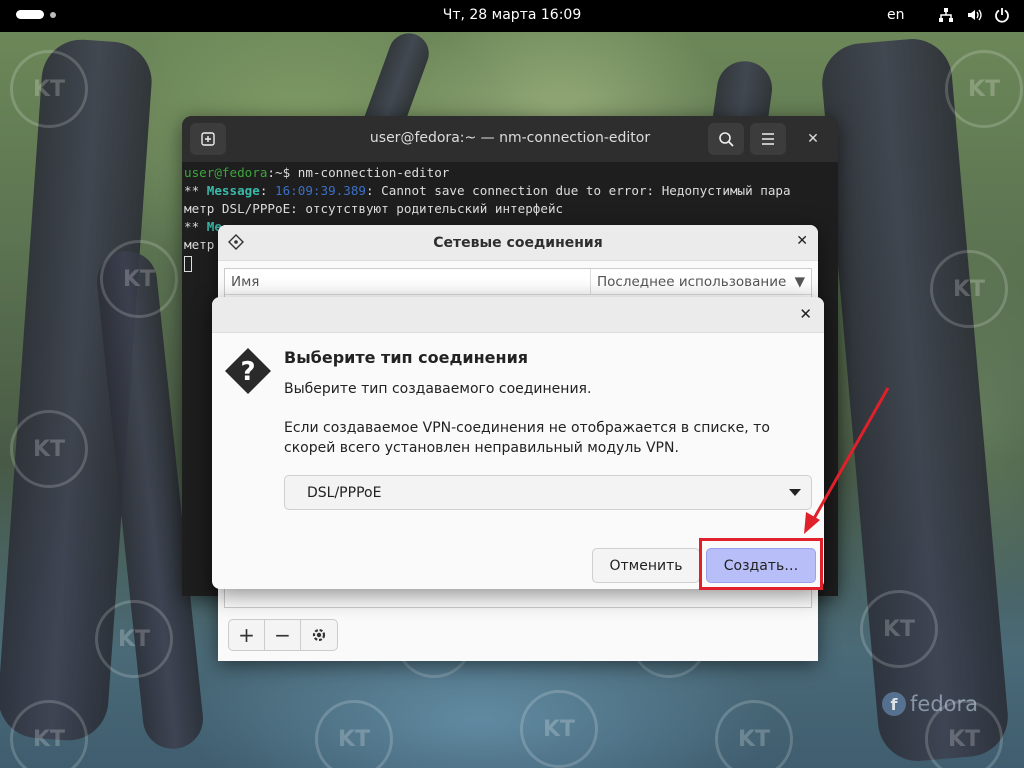 Image resolution: width=1024 pixels, height=768 pixels. I want to click on volume-icon, so click(975, 15).